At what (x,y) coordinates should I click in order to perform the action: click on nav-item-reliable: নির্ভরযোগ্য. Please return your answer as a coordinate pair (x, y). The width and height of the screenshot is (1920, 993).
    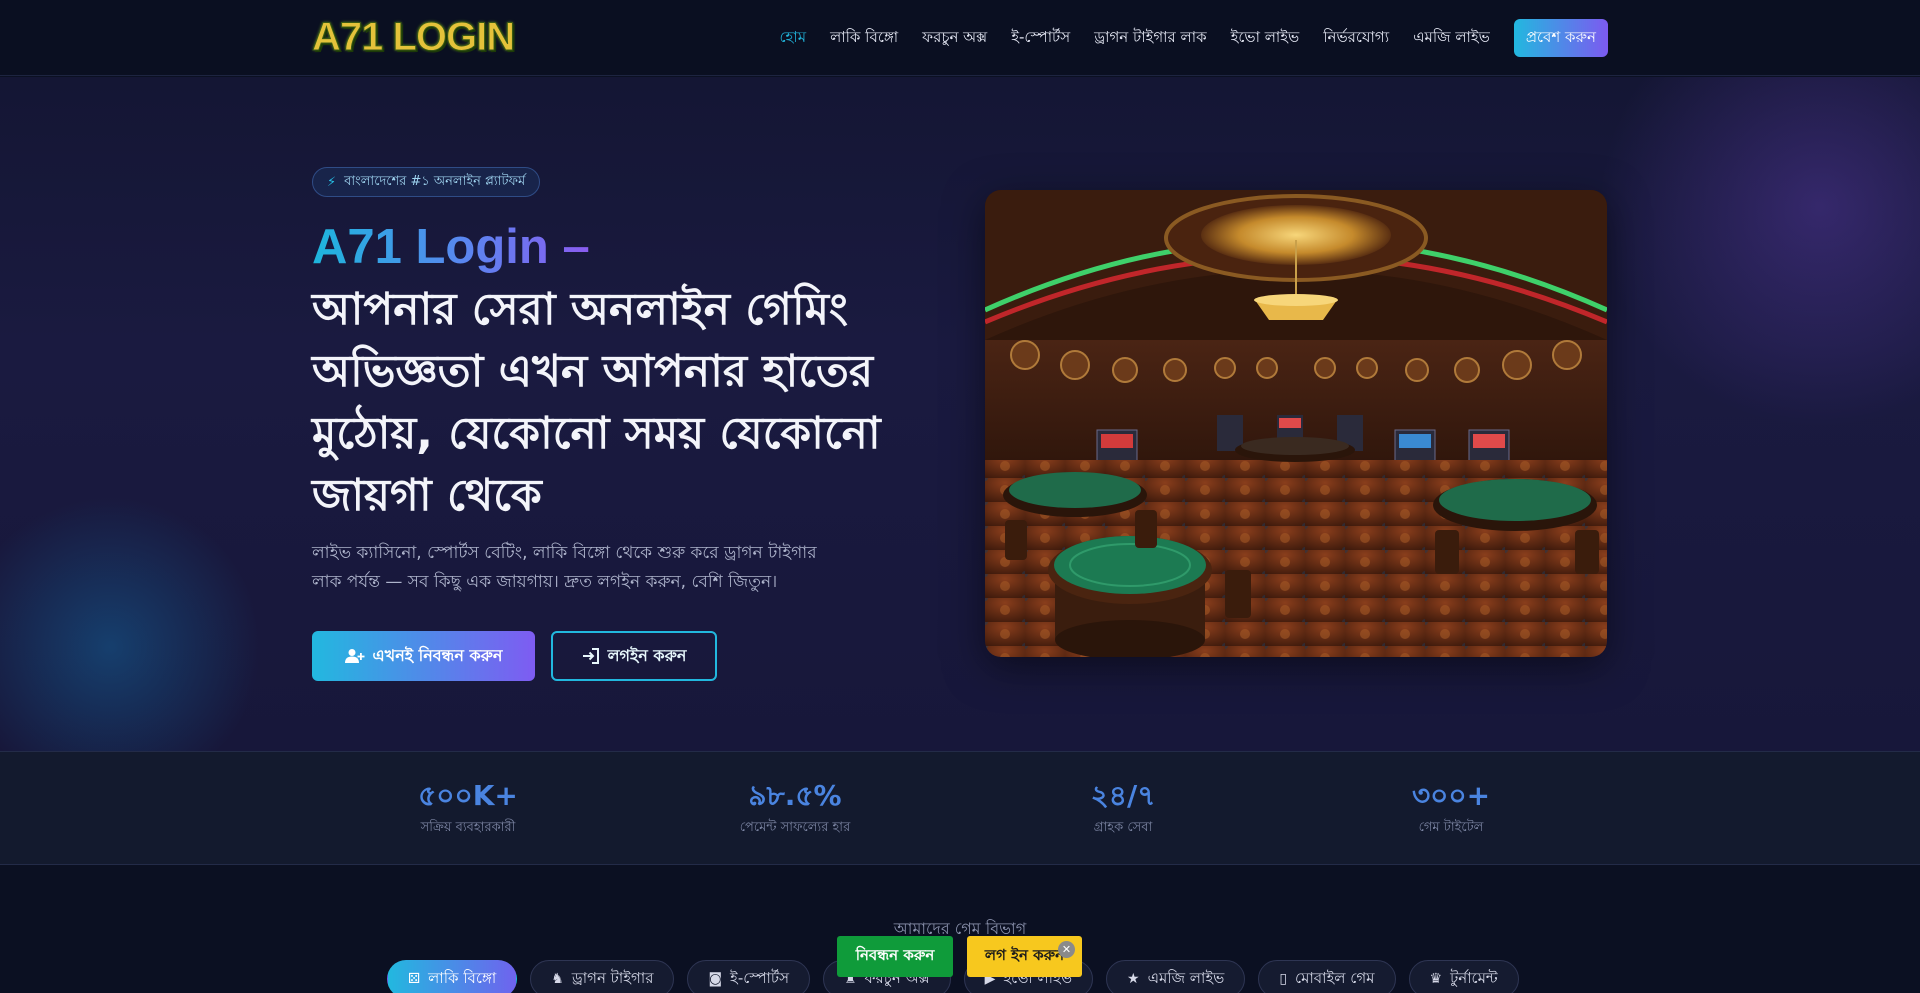
    Looking at the image, I should click on (1356, 38).